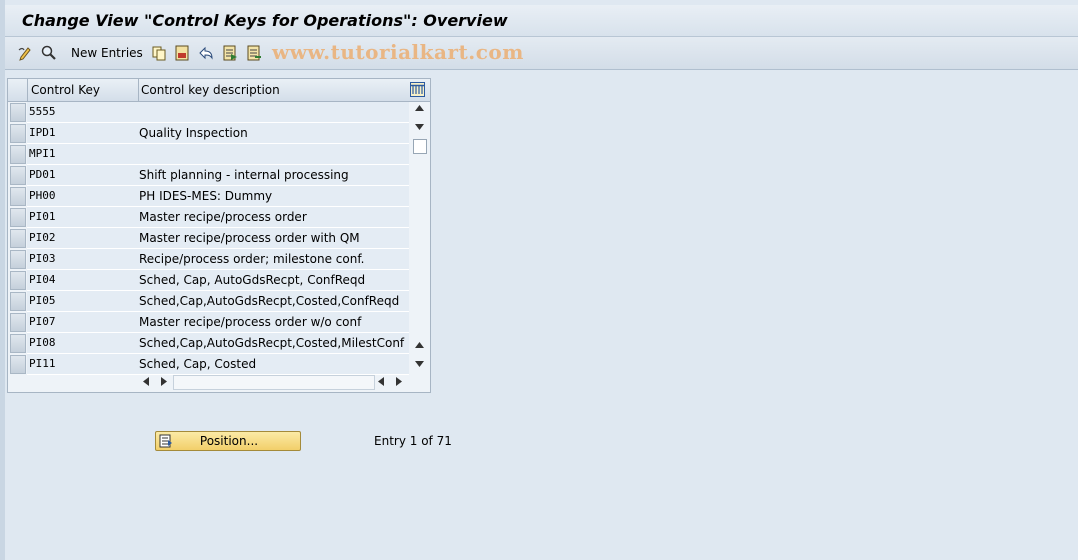  Describe the element at coordinates (254, 53) in the screenshot. I see `deselect-all-icon` at that location.